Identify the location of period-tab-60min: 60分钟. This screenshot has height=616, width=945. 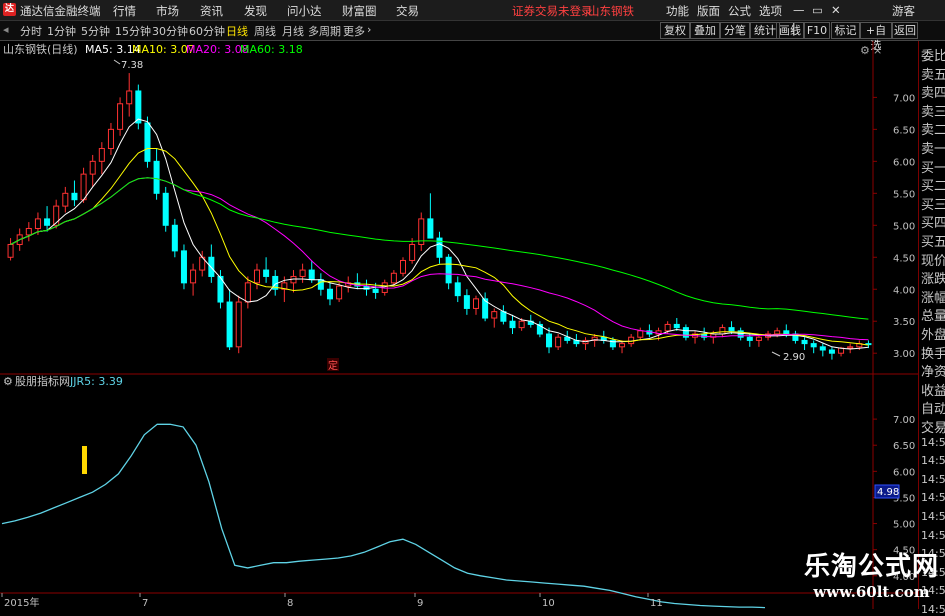
(207, 31).